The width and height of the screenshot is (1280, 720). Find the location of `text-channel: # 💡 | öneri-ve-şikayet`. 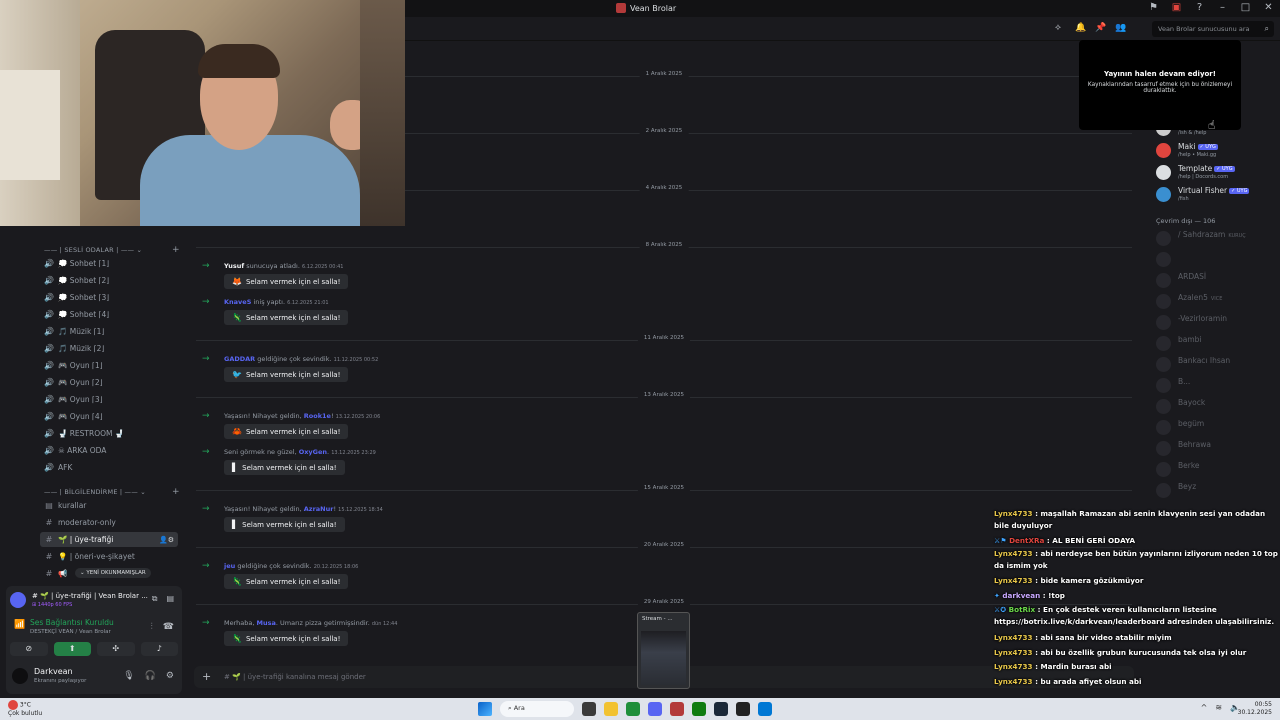

text-channel: # 💡 | öneri-ve-şikayet is located at coordinates (113, 556).